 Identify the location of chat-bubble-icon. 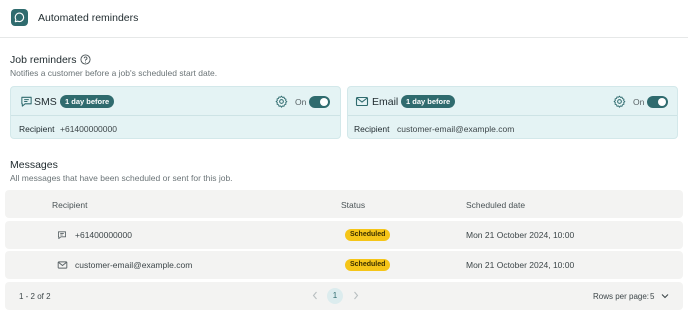
(19, 17).